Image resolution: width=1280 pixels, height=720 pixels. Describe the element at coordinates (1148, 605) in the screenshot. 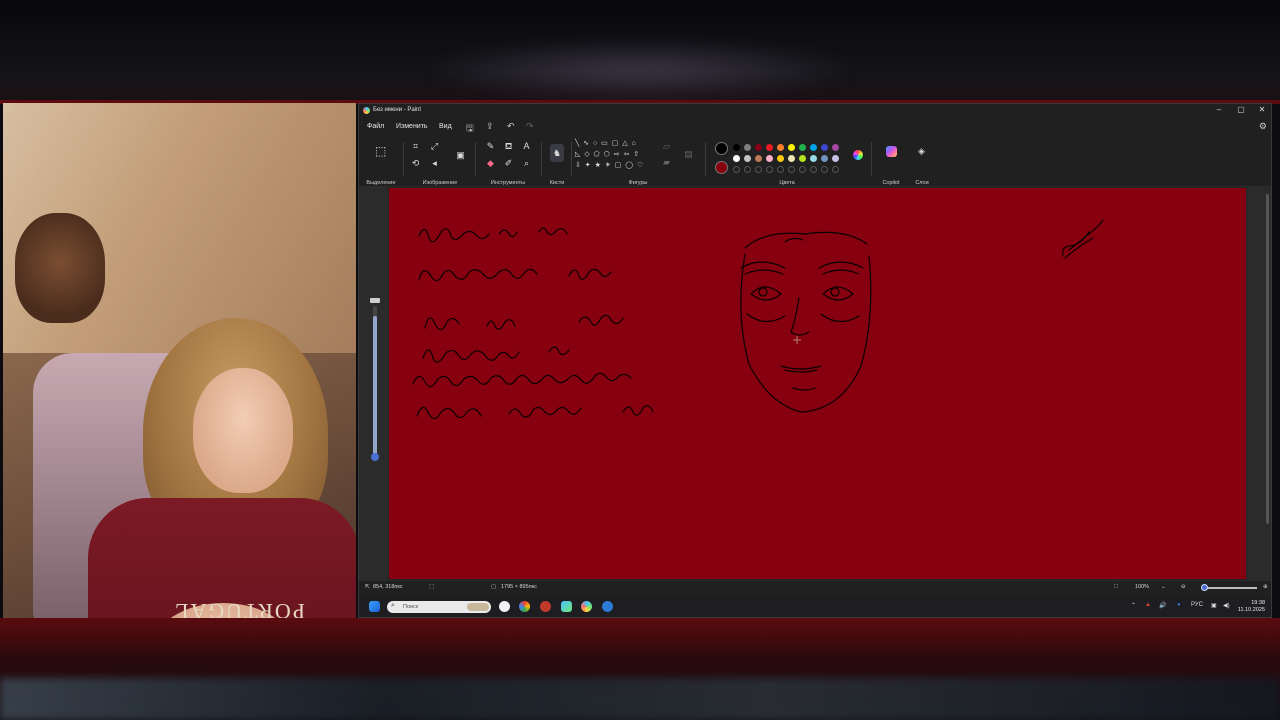

I see `tray-alert-icon: ▲` at that location.